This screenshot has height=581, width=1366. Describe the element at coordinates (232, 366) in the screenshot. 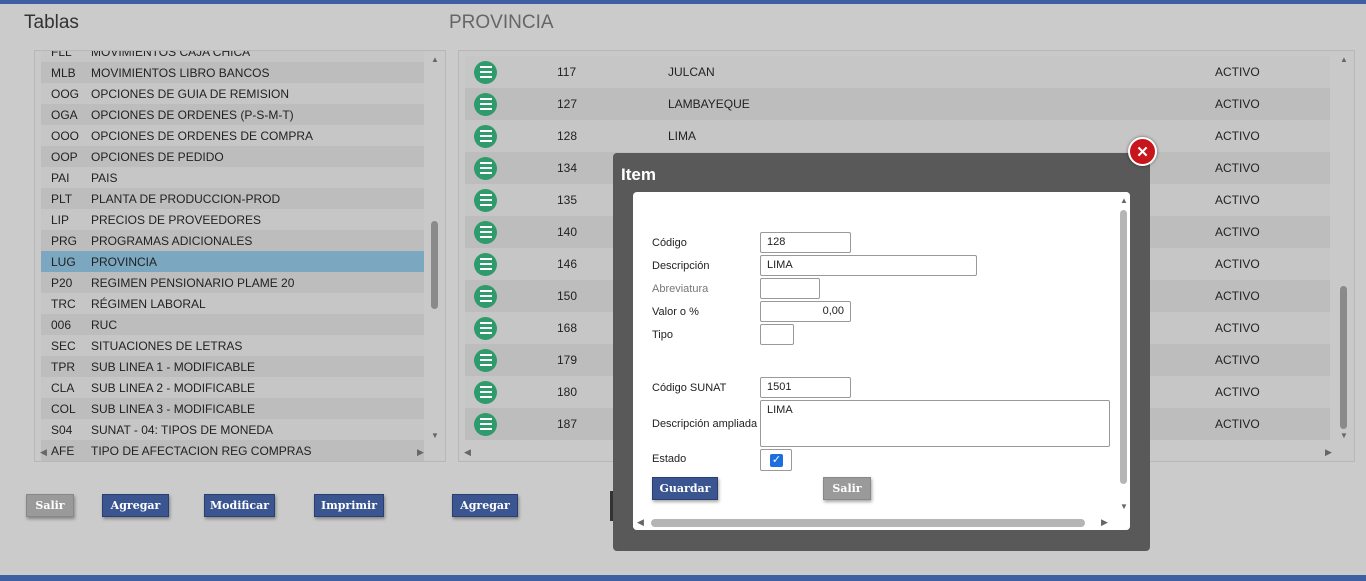

I see `table-row: TPR SUB LINEA 1 - MODIFICABLE` at that location.